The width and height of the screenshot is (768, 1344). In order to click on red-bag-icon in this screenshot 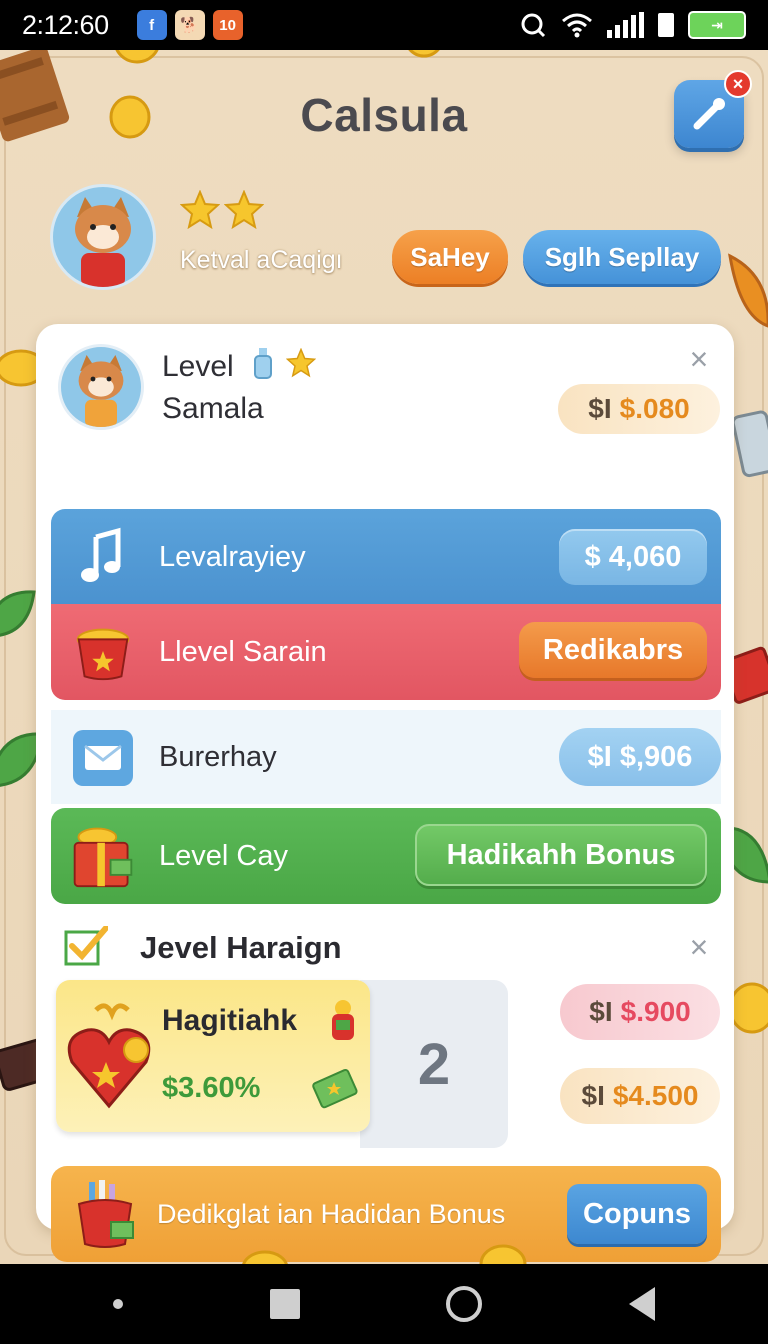, I will do `click(105, 1214)`.